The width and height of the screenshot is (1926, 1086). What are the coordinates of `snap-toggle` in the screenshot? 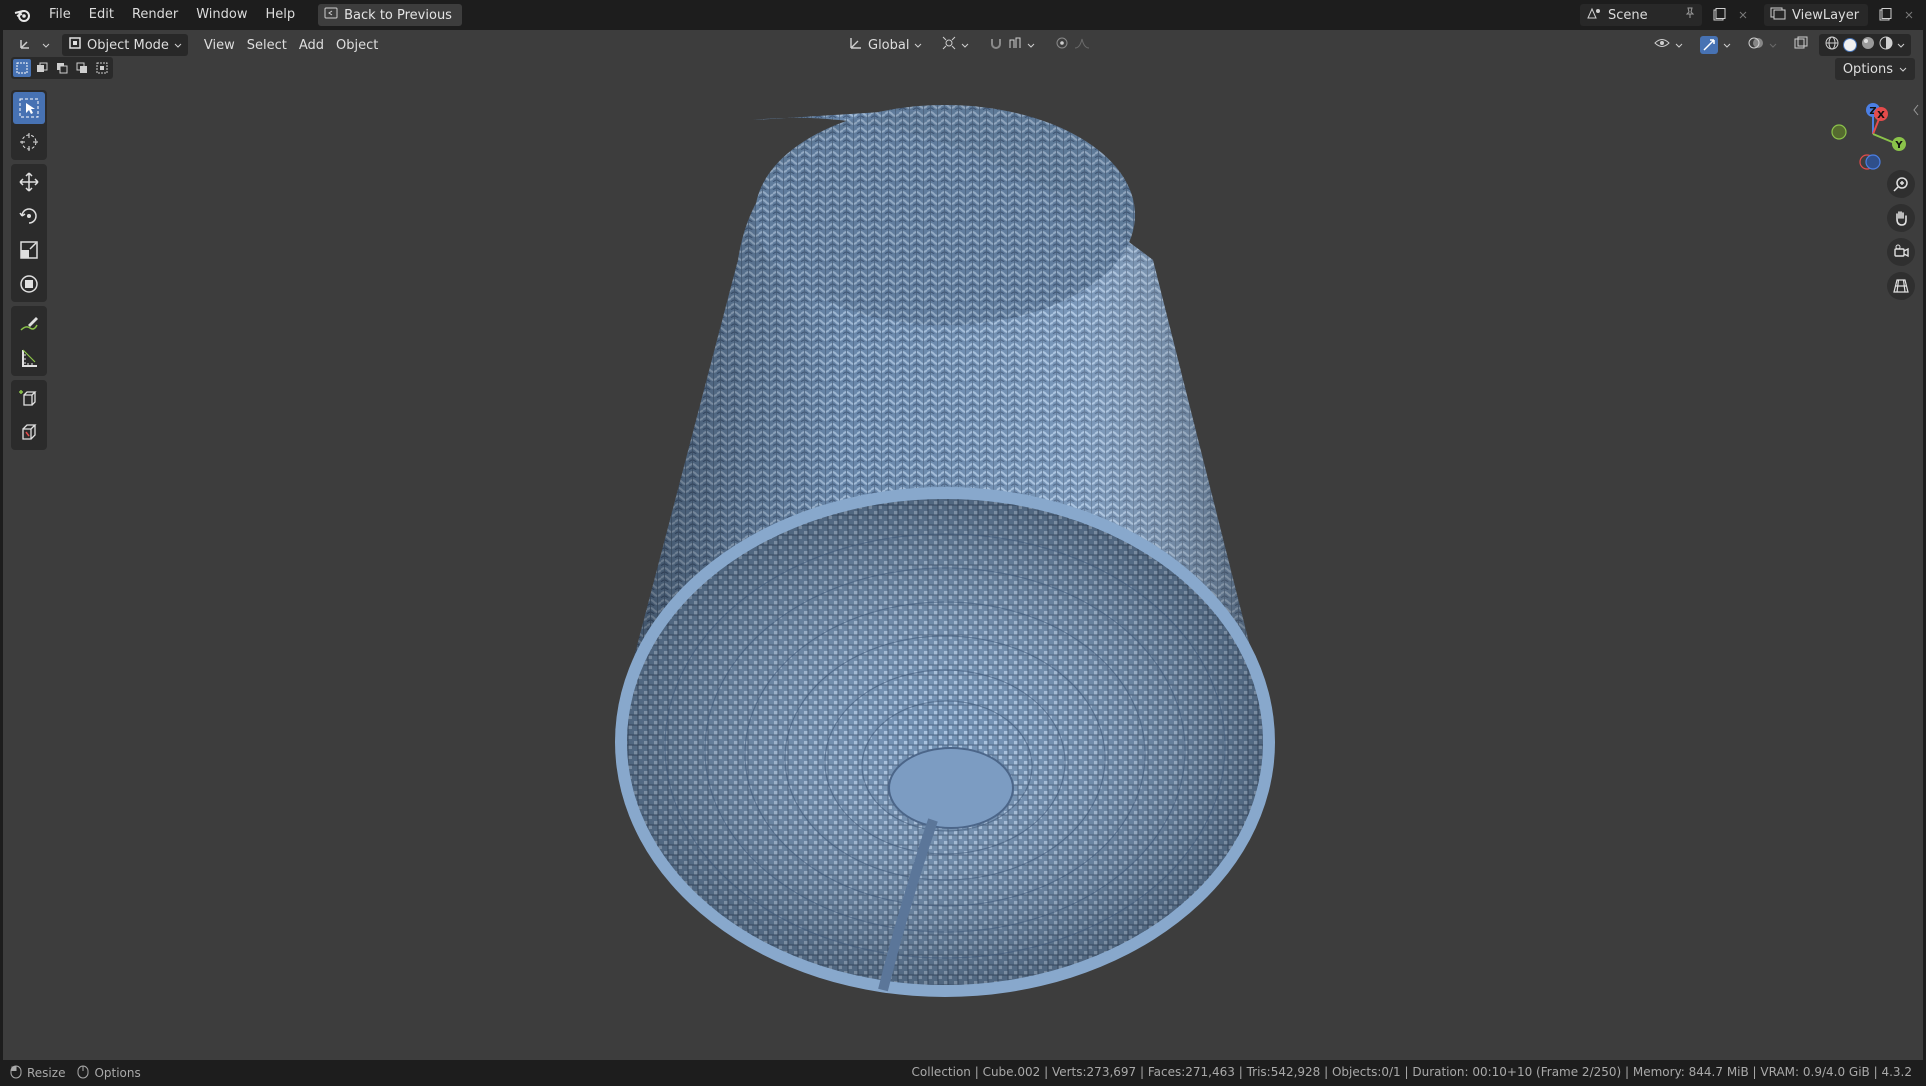 It's located at (1012, 45).